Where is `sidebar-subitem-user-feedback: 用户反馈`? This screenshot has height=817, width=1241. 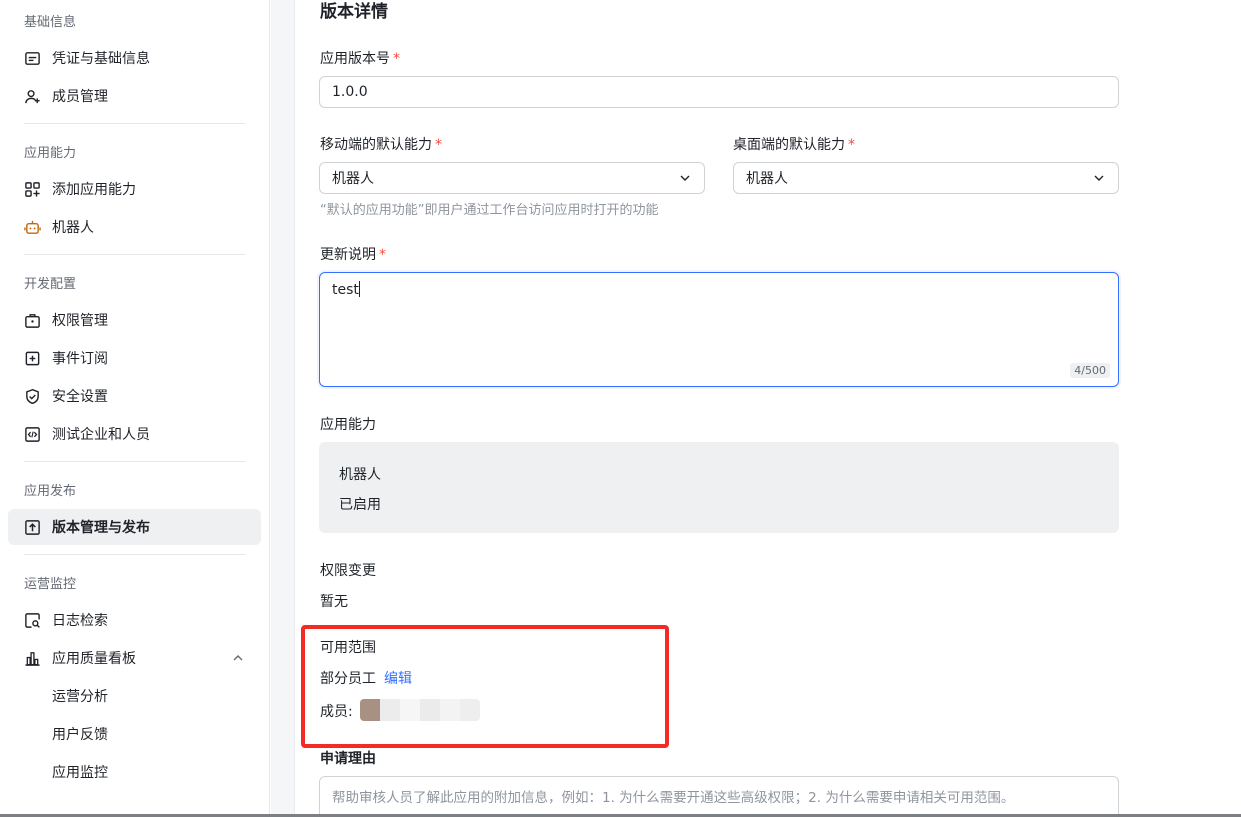 sidebar-subitem-user-feedback: 用户反馈 is located at coordinates (134, 734).